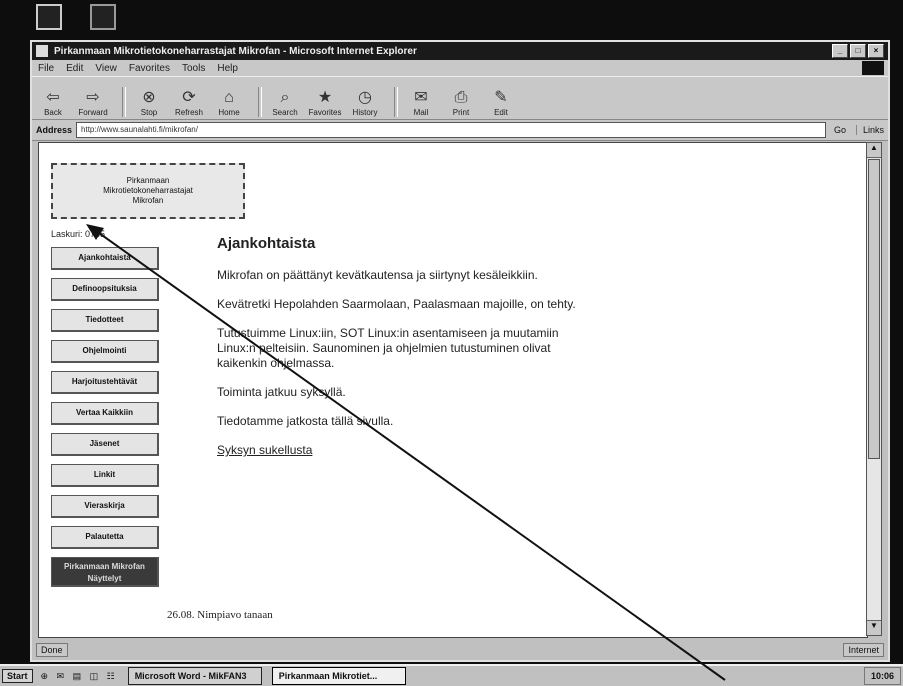 Image resolution: width=903 pixels, height=686 pixels. What do you see at coordinates (78, 234) in the screenshot?
I see `visitor-counter: Laskuri: 0765` at bounding box center [78, 234].